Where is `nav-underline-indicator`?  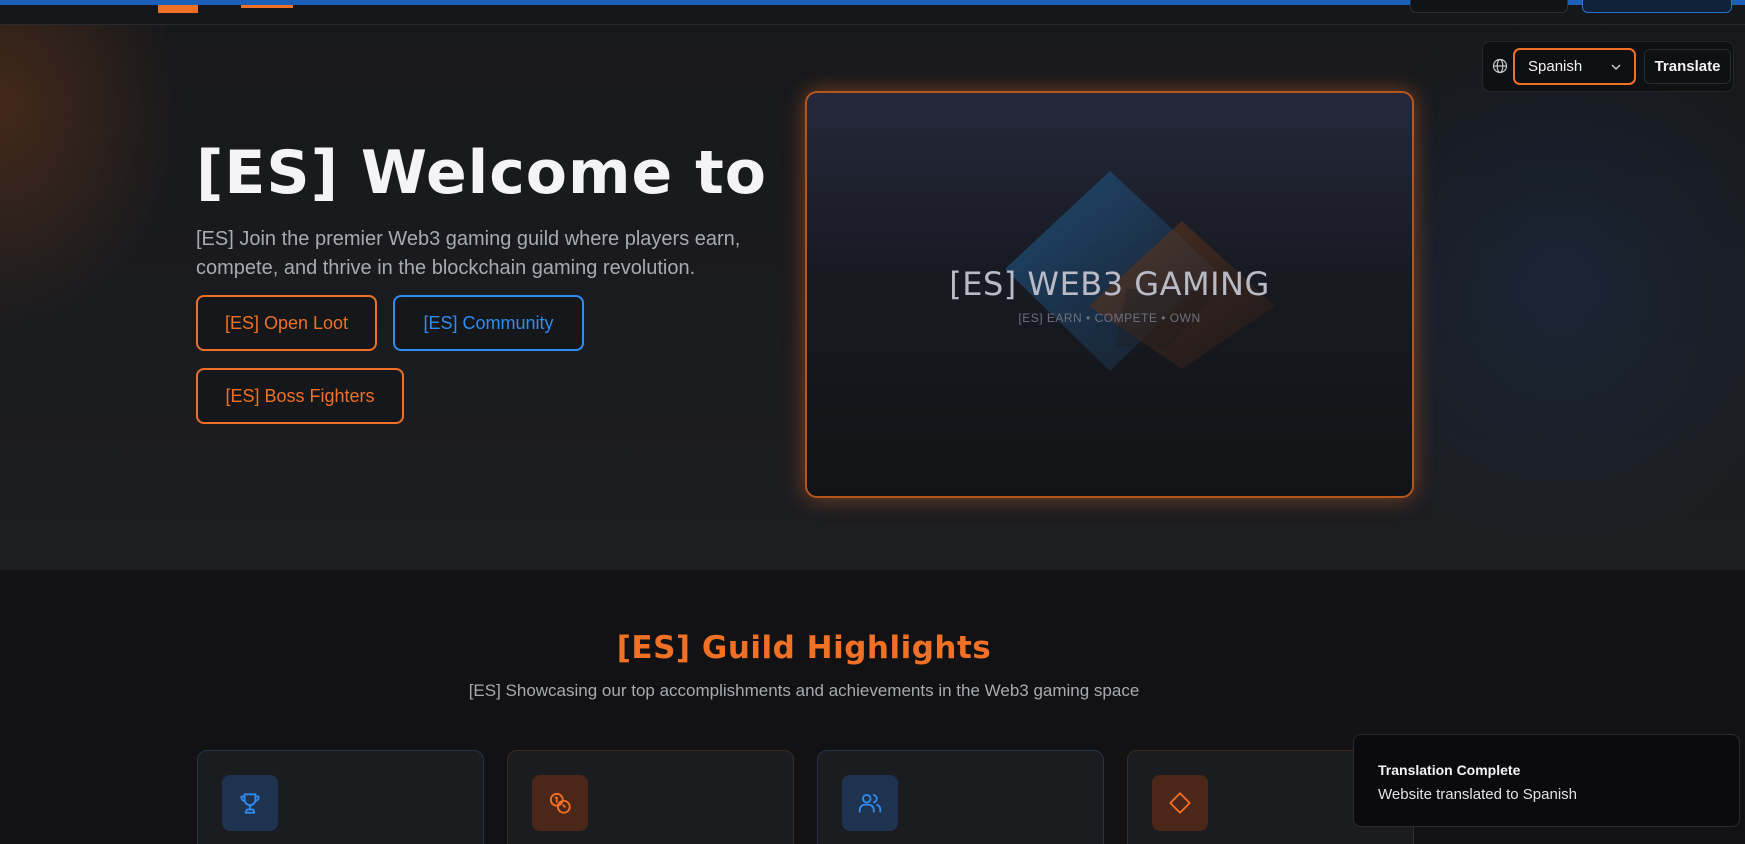 nav-underline-indicator is located at coordinates (267, 6).